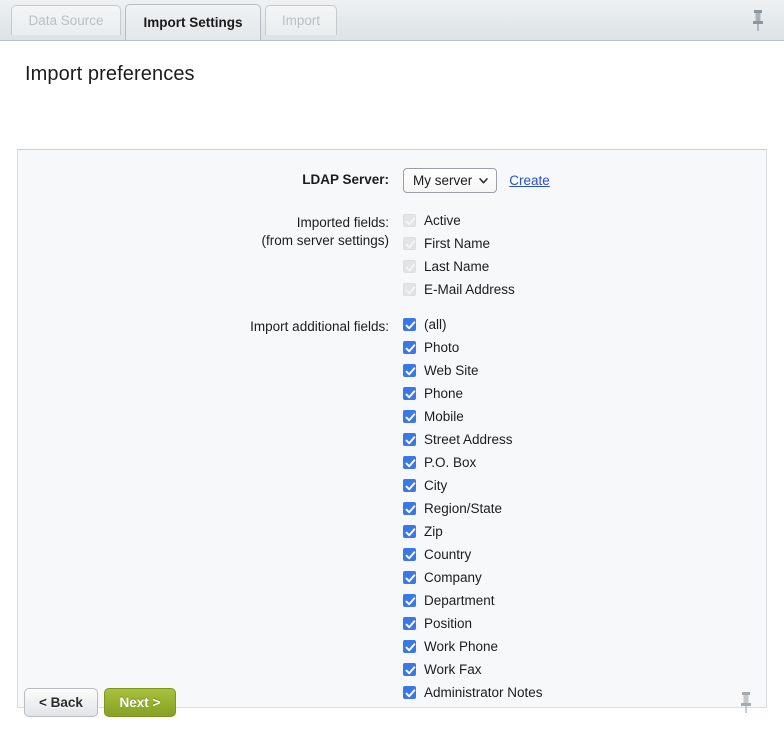  I want to click on tab-import: Import, so click(301, 20).